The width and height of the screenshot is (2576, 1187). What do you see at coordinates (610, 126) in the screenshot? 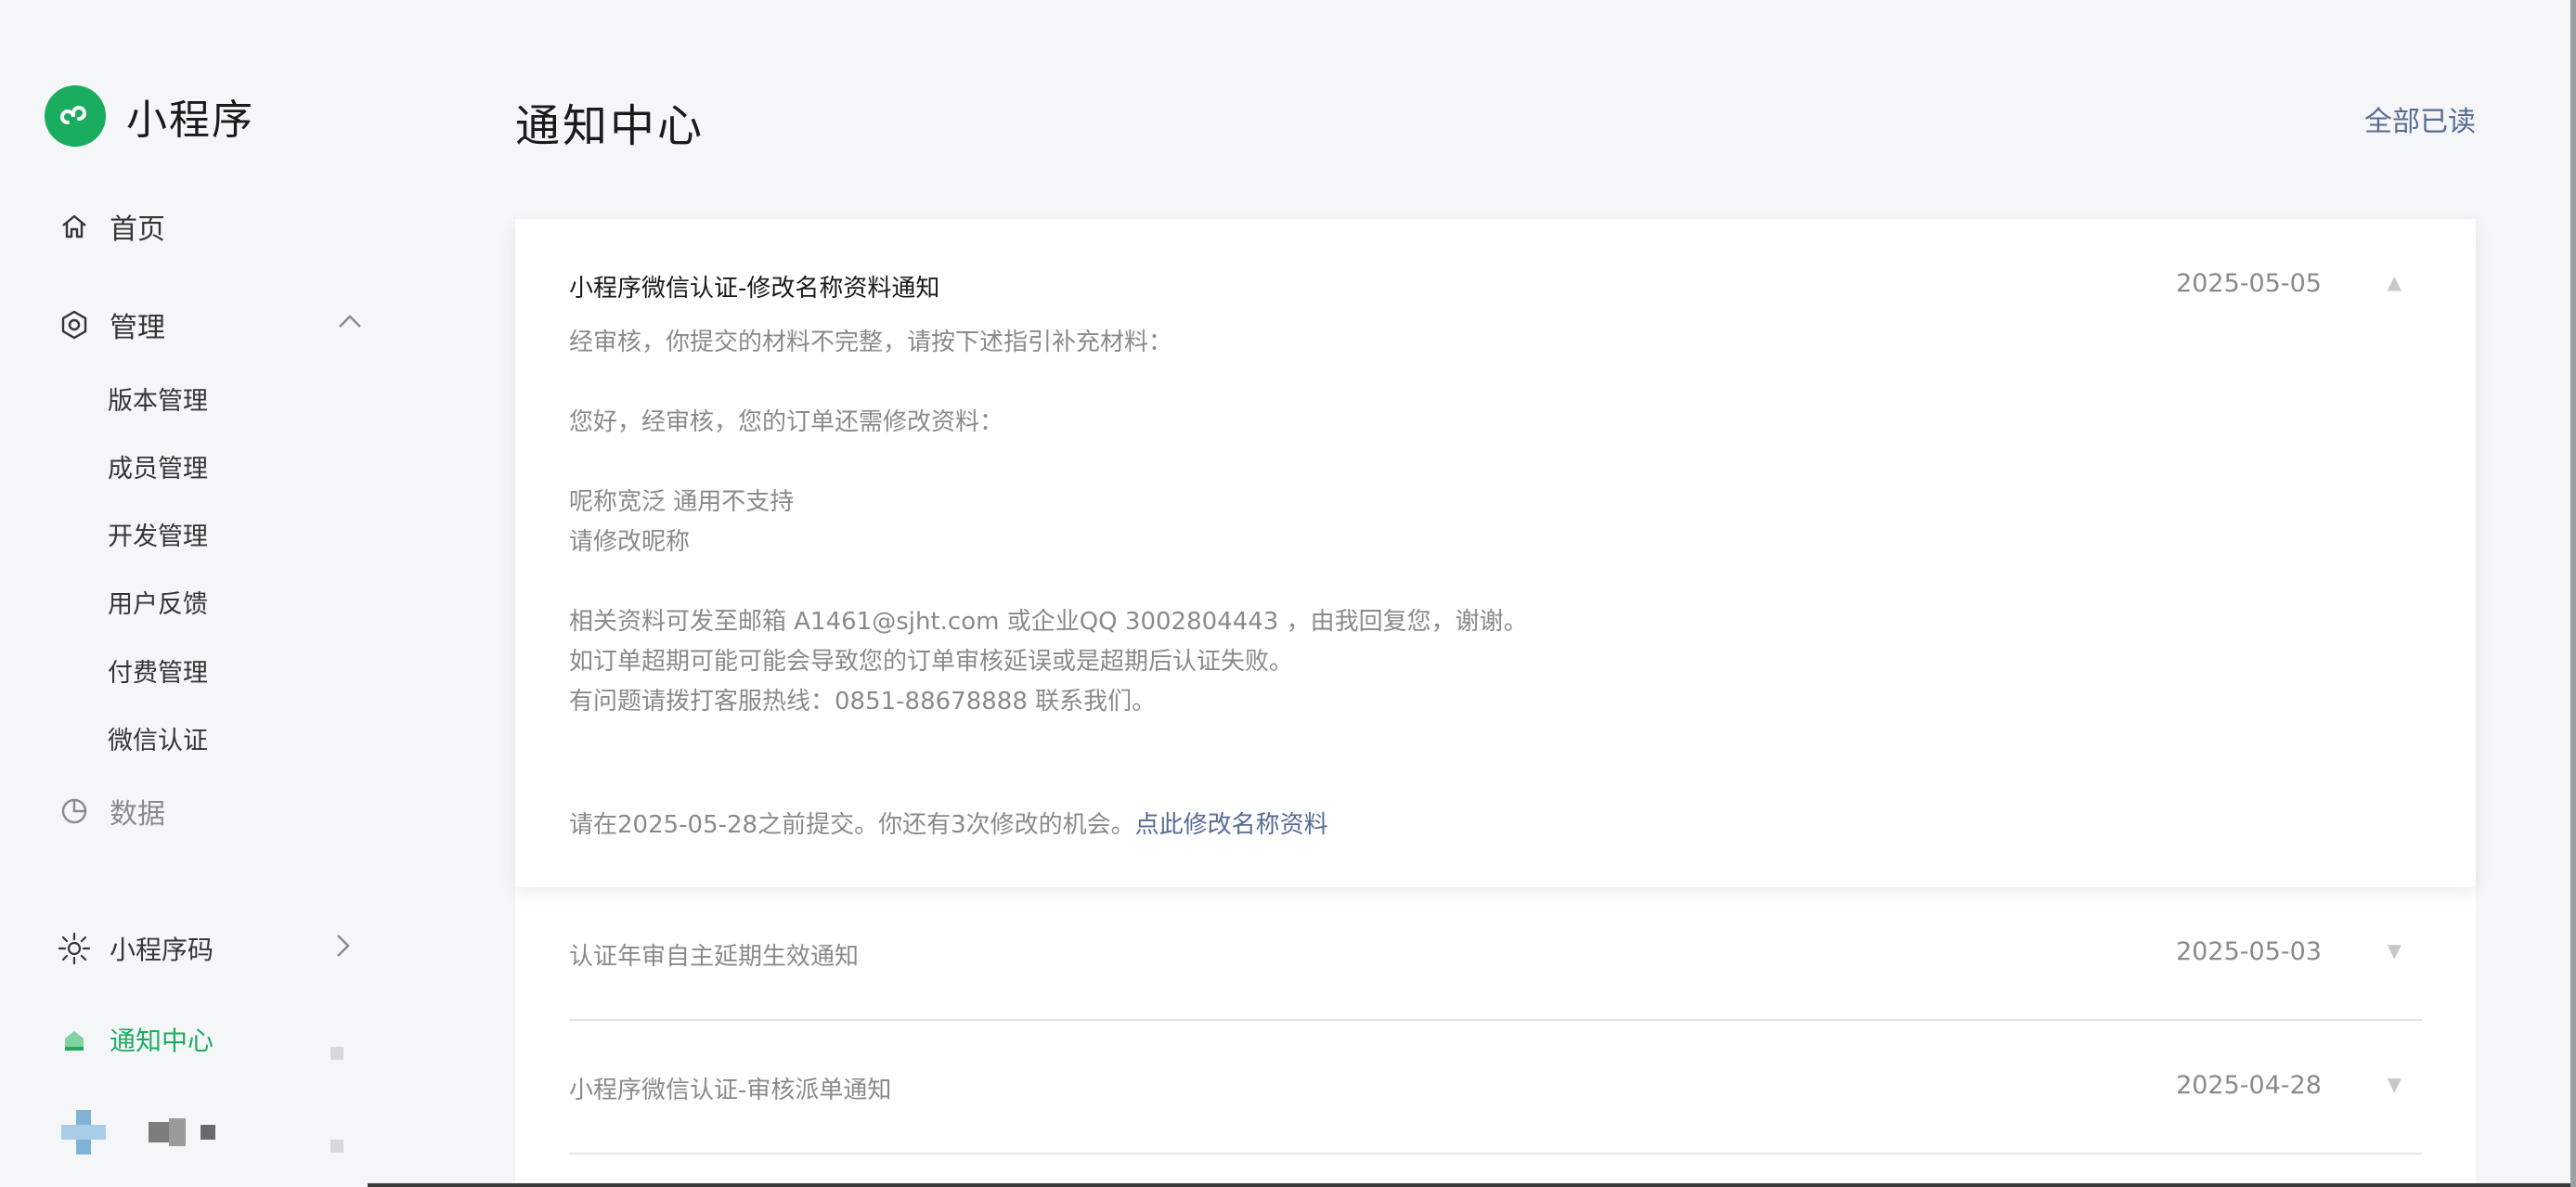
I see `page-title: 通知中心` at bounding box center [610, 126].